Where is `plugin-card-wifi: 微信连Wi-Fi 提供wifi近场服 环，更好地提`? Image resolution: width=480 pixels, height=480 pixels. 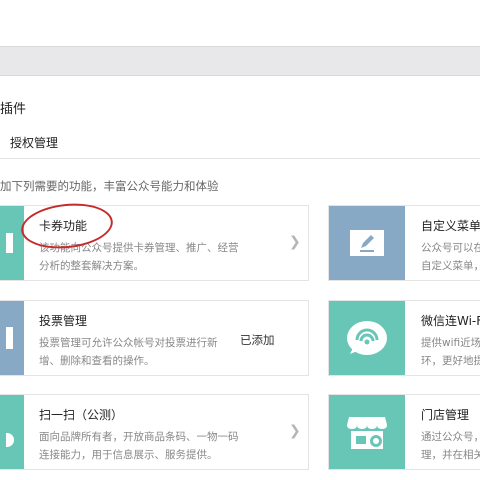 plugin-card-wifi: 微信连Wi-Fi 提供wifi近场服 环，更好地提 is located at coordinates (404, 338).